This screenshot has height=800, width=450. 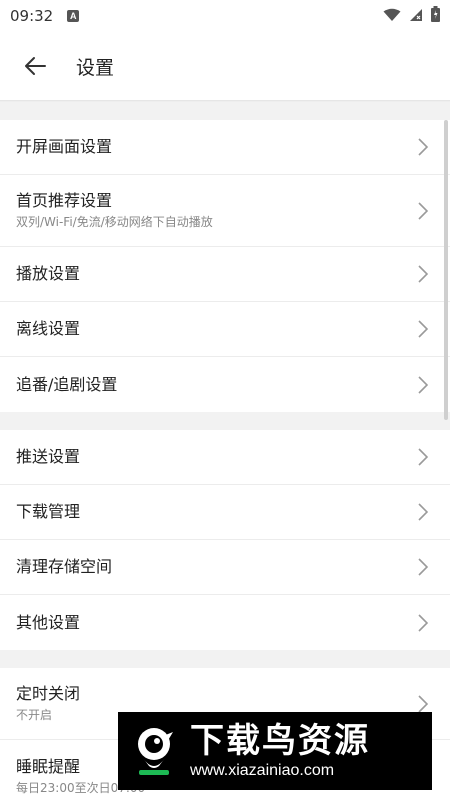 What do you see at coordinates (48, 693) in the screenshot?
I see `setting-label: 定时关闭` at bounding box center [48, 693].